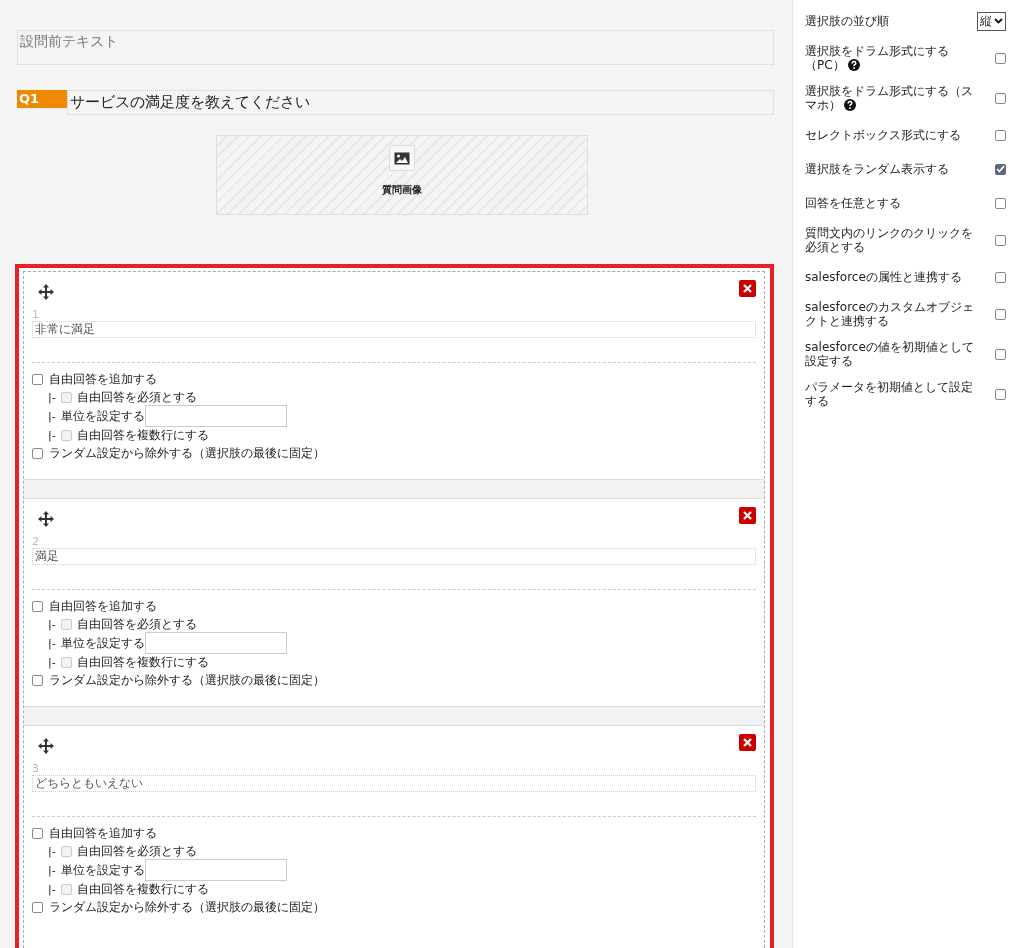 This screenshot has width=1024, height=948. What do you see at coordinates (401, 190) in the screenshot?
I see `image-label: 質問画像` at bounding box center [401, 190].